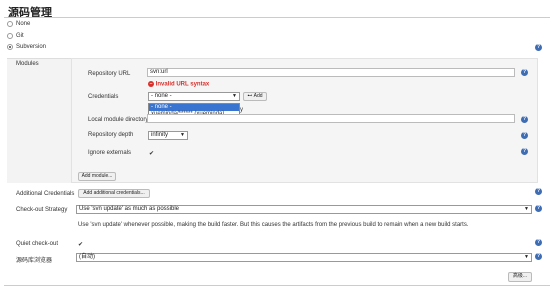  I want to click on repository-url-label: Repository URL, so click(109, 74).